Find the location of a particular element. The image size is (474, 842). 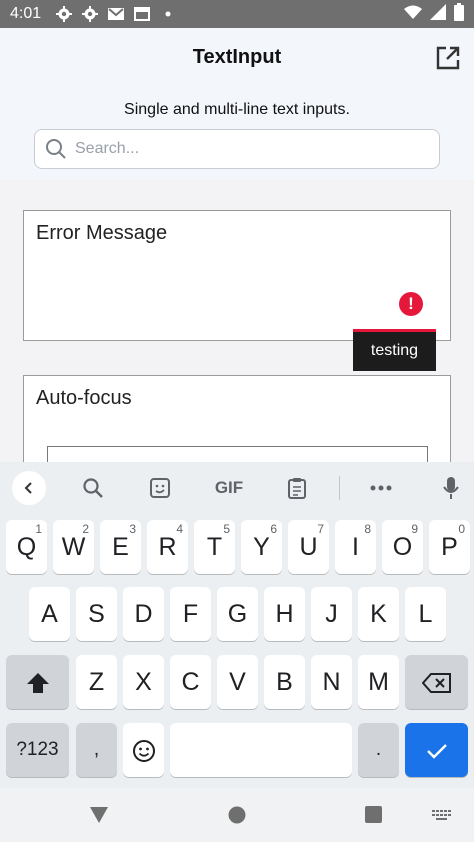

key-t: T5 is located at coordinates (214, 547).